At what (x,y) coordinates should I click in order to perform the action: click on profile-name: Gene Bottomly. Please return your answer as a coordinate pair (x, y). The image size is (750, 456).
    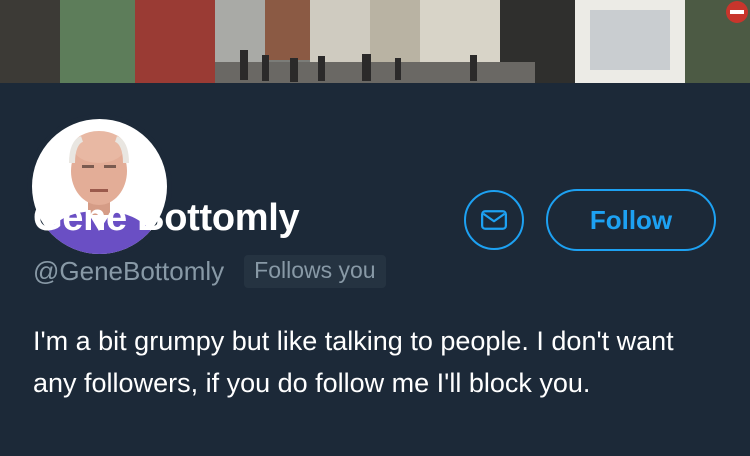
    Looking at the image, I should click on (166, 218).